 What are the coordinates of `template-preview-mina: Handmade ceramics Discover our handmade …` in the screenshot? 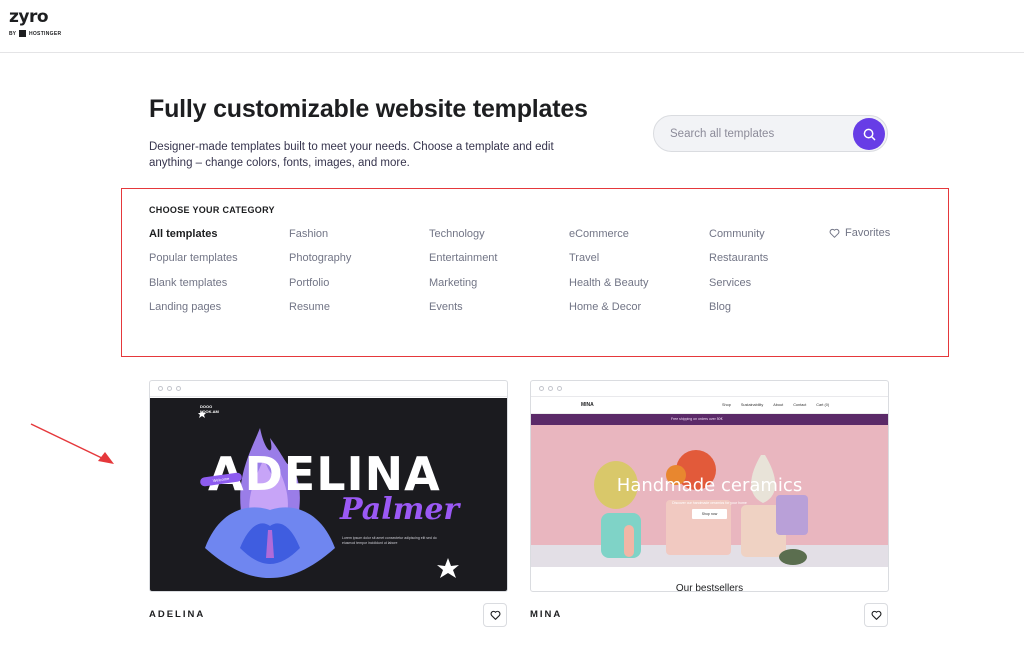 It's located at (709, 496).